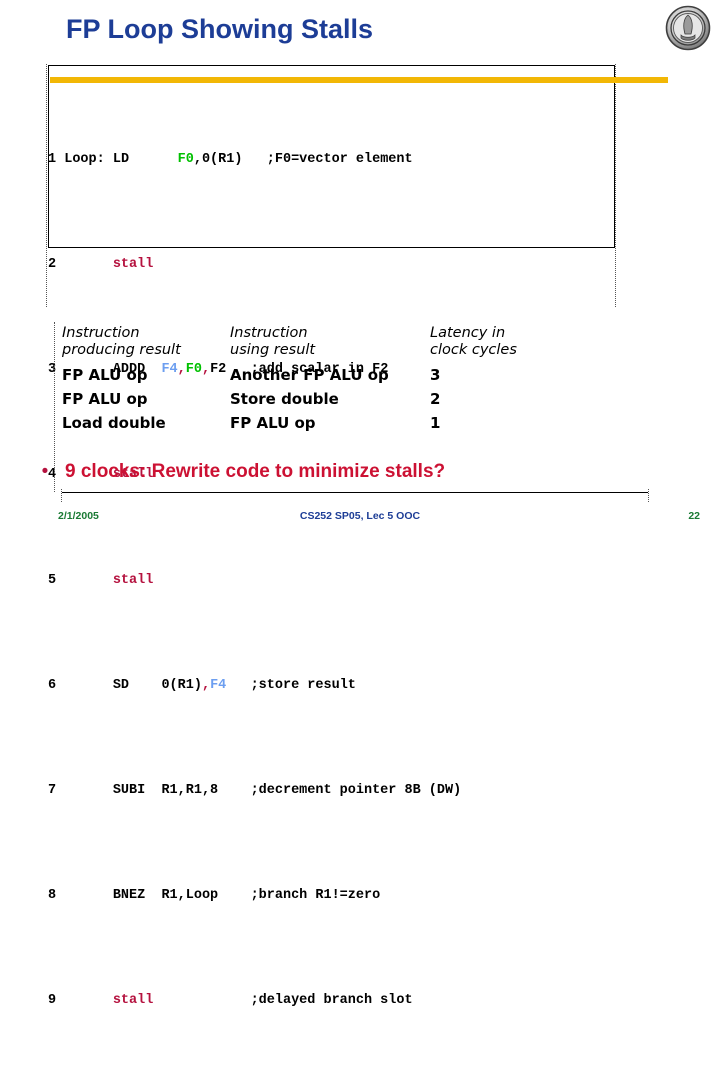 This screenshot has height=1067, width=720. What do you see at coordinates (435, 375) in the screenshot?
I see `table-cell-latency: 3` at bounding box center [435, 375].